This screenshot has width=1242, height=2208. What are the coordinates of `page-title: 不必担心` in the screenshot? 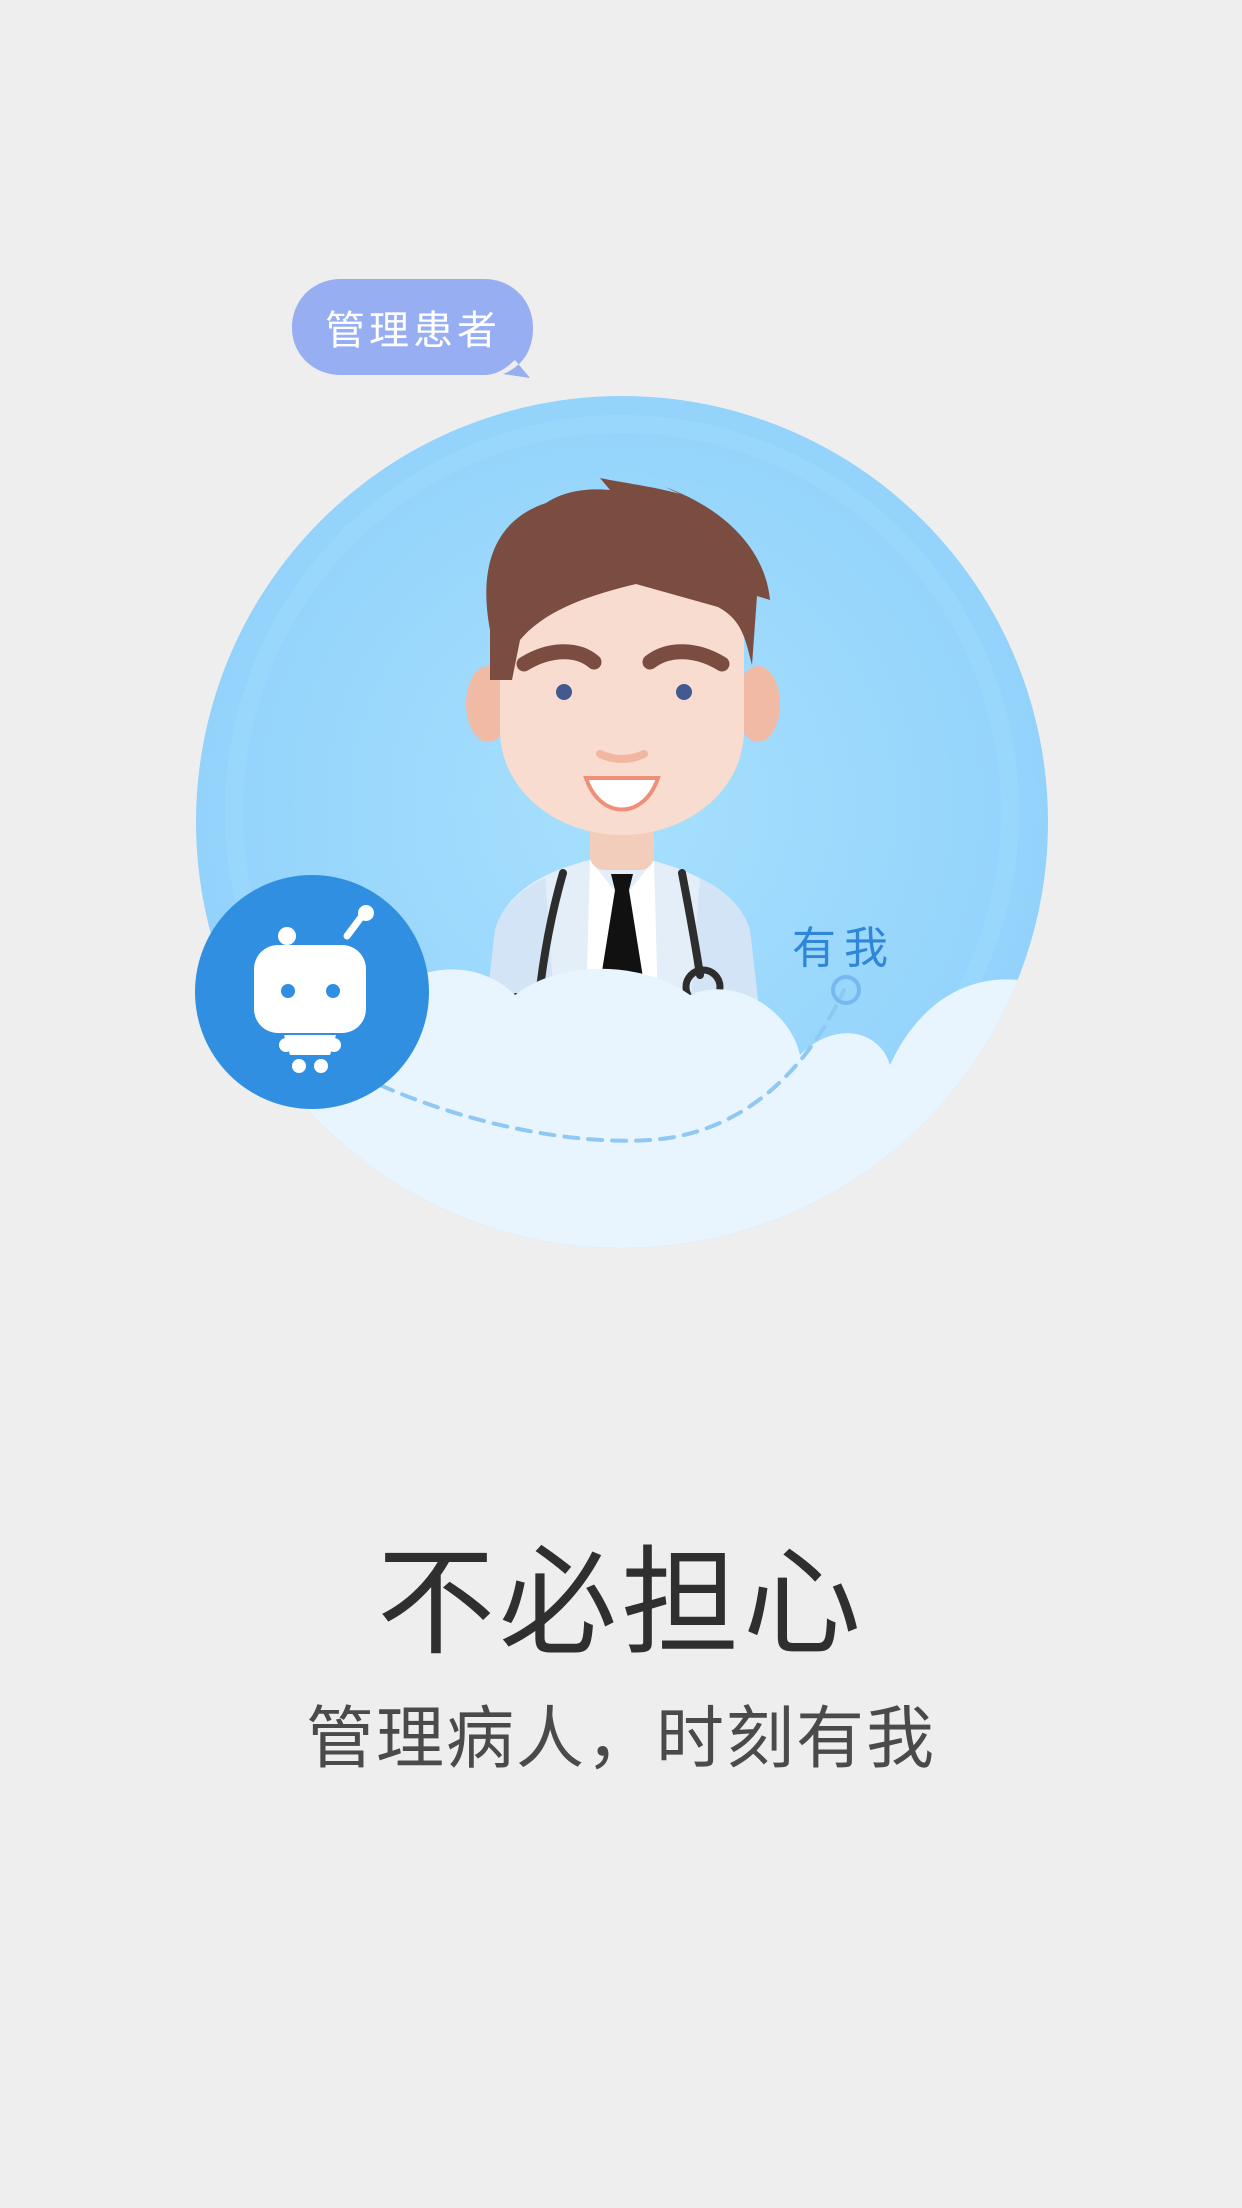 It's located at (620, 1603).